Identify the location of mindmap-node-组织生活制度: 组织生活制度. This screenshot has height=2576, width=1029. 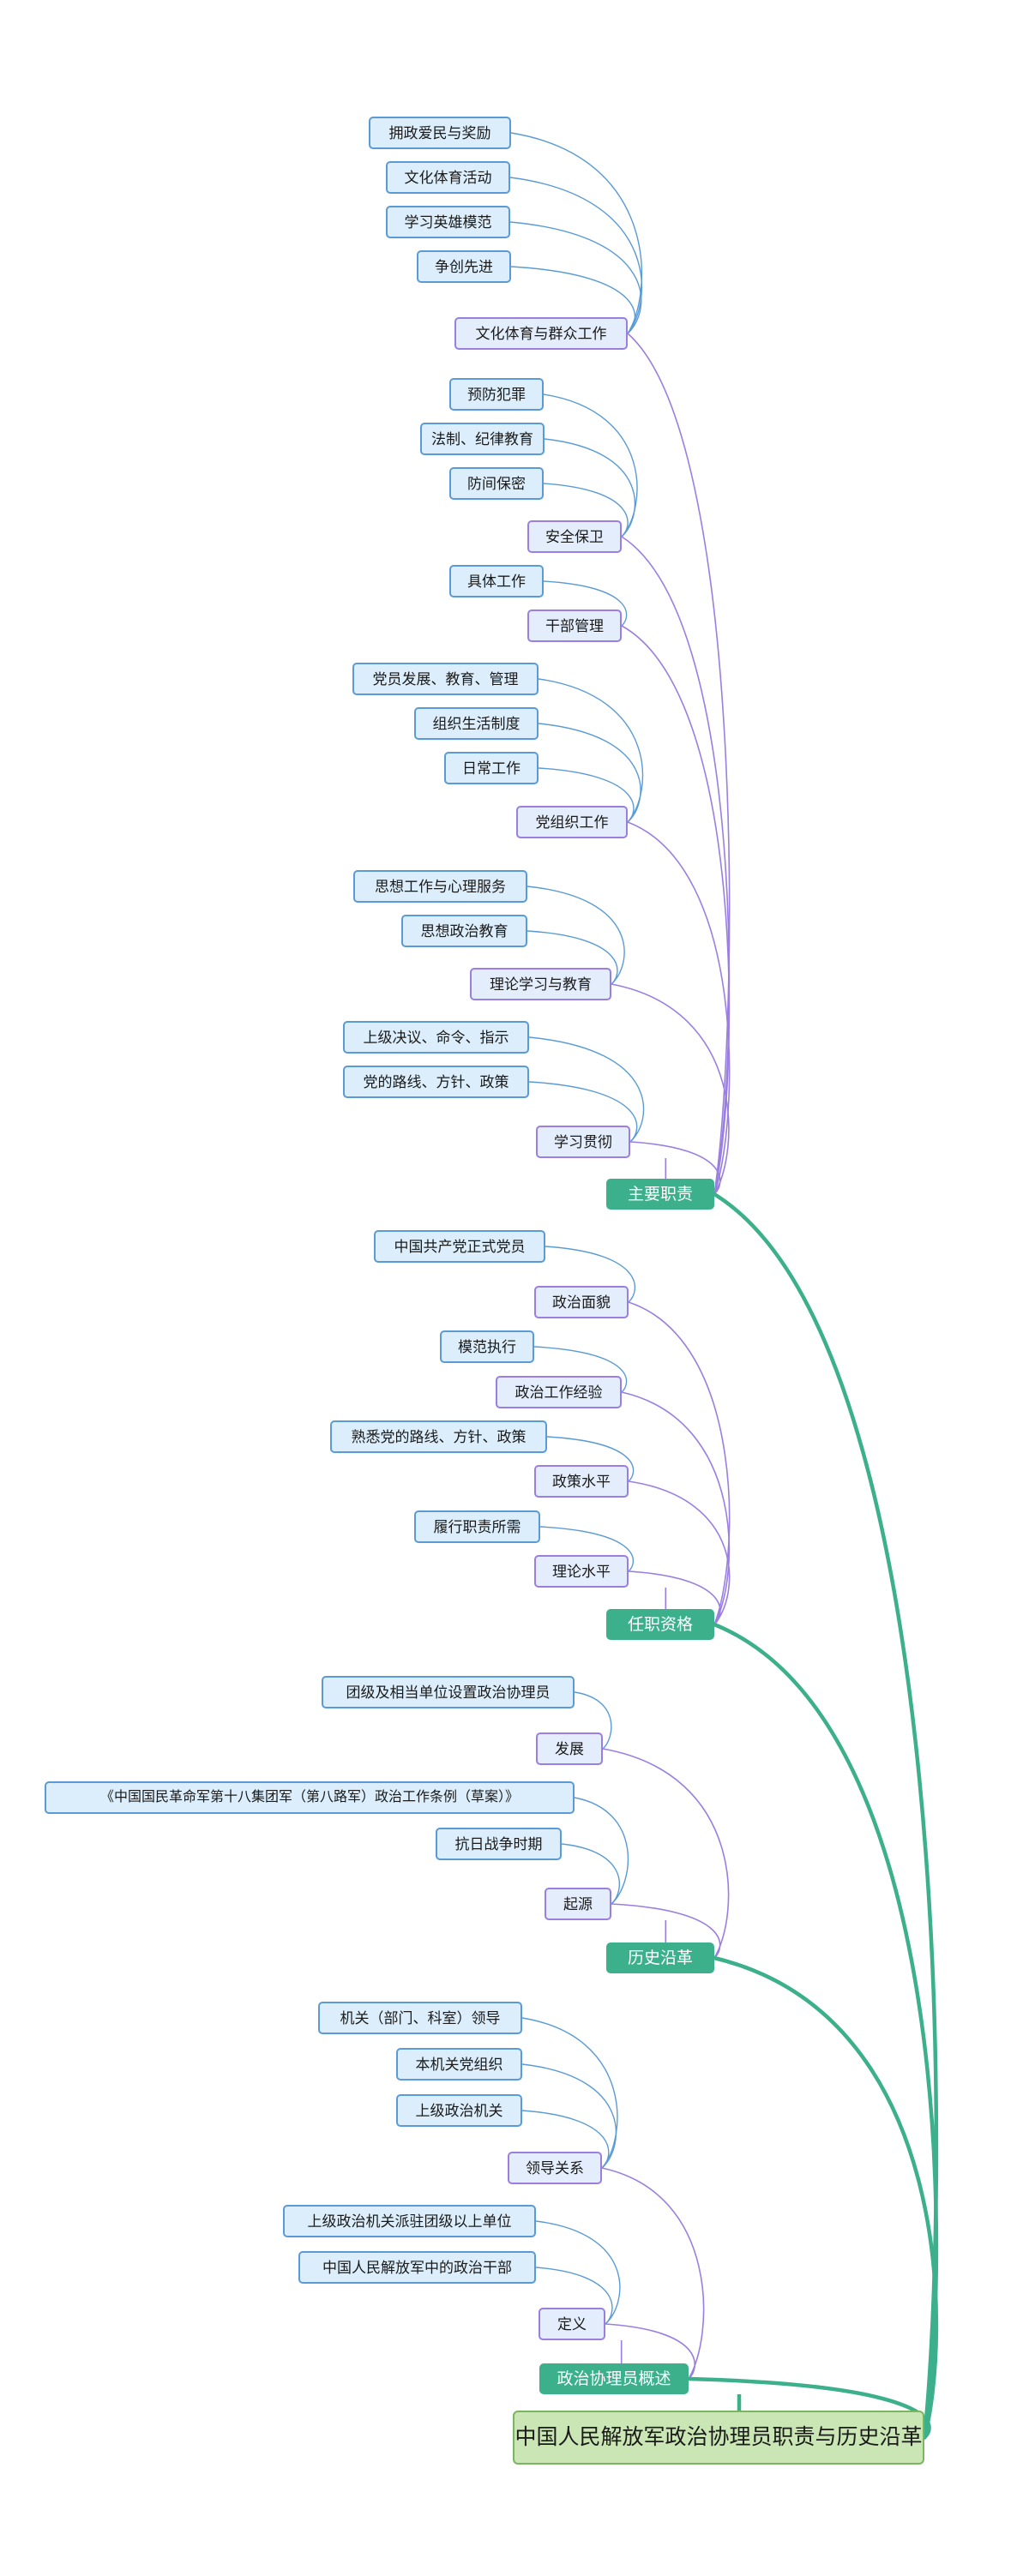
(477, 723).